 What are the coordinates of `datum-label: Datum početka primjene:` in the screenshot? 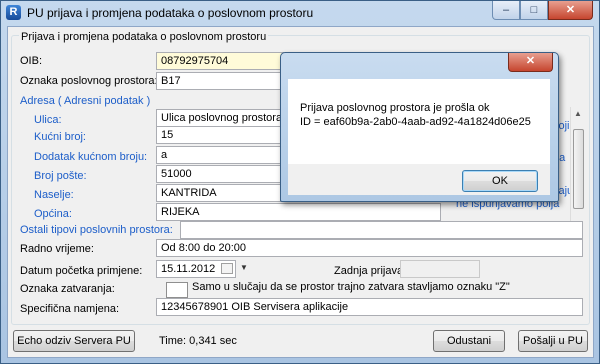 It's located at (81, 271).